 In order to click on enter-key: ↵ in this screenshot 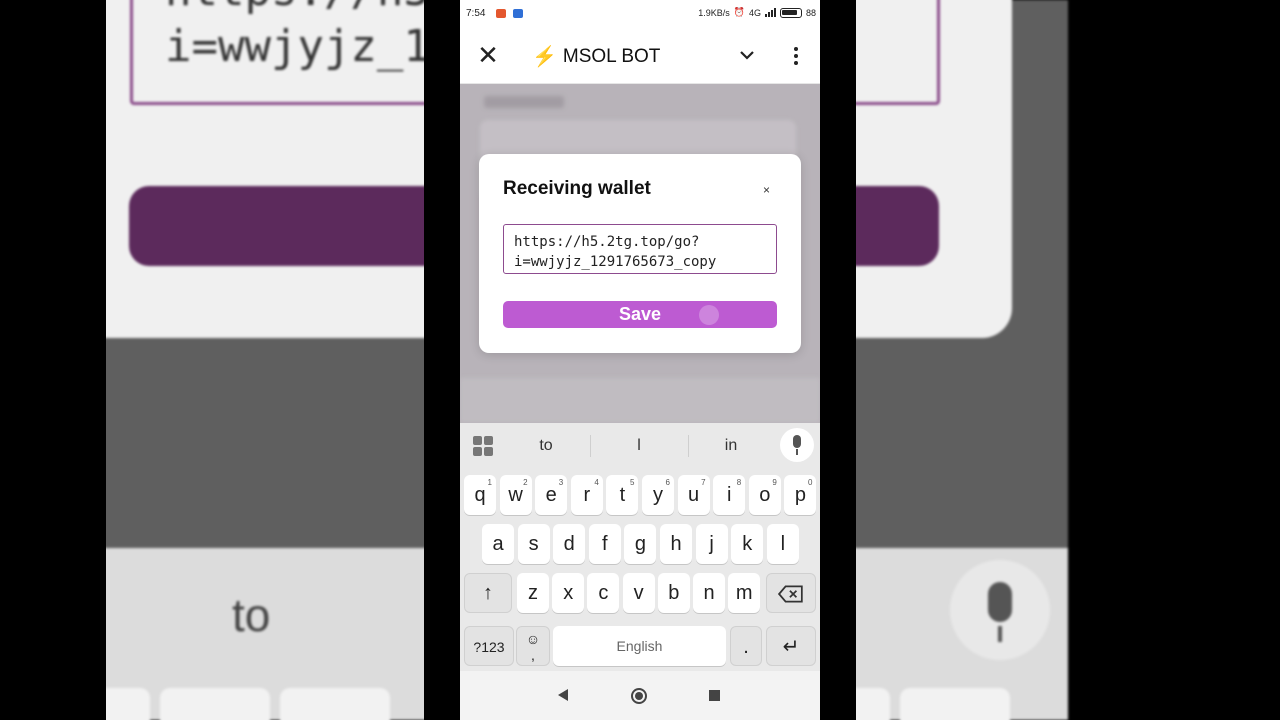, I will do `click(791, 646)`.